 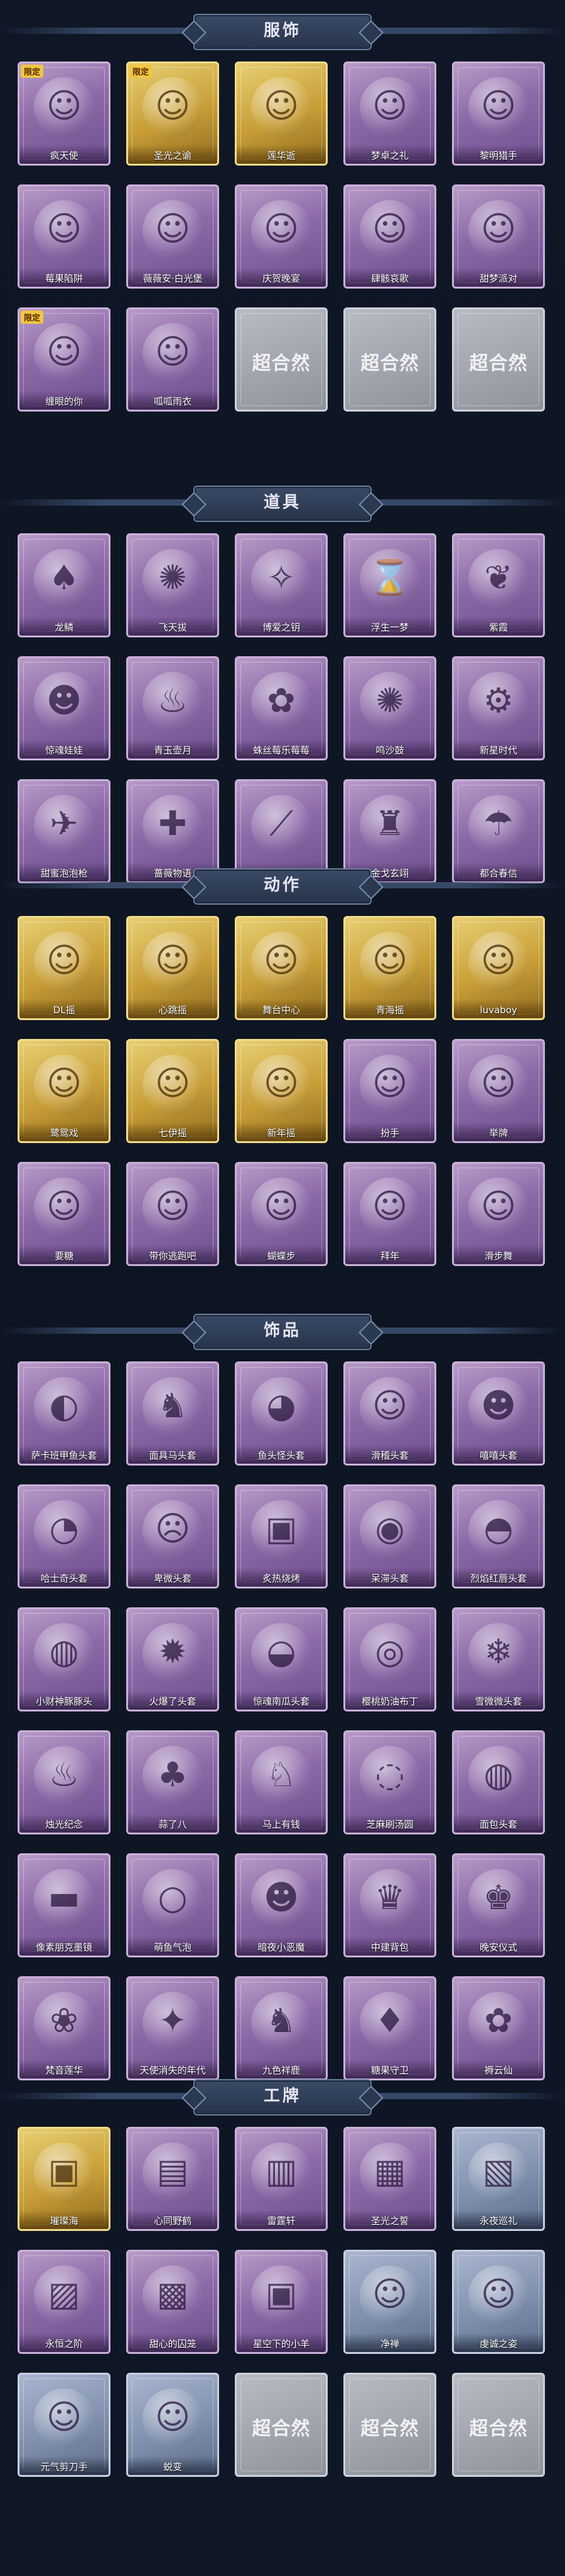 I want to click on collection-item: ○ 萌鱼气泡, so click(x=172, y=1905).